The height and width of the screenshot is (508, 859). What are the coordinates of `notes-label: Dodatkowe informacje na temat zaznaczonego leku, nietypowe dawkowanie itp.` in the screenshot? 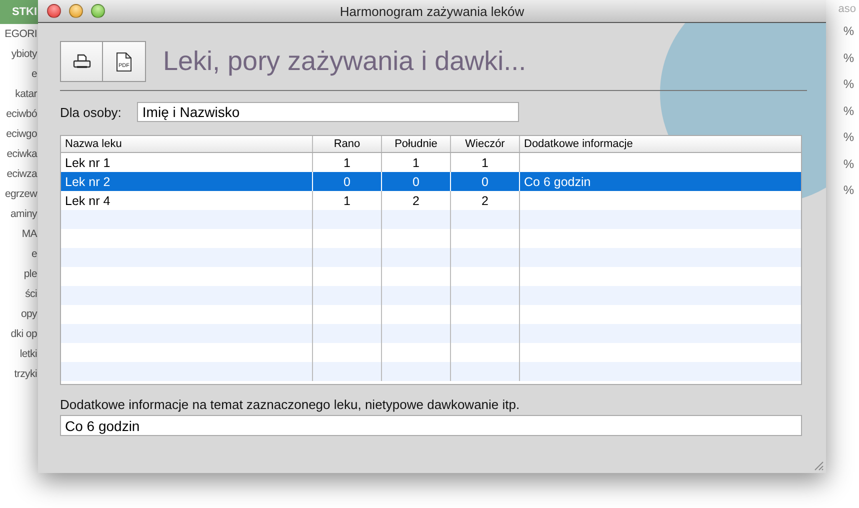 It's located at (290, 404).